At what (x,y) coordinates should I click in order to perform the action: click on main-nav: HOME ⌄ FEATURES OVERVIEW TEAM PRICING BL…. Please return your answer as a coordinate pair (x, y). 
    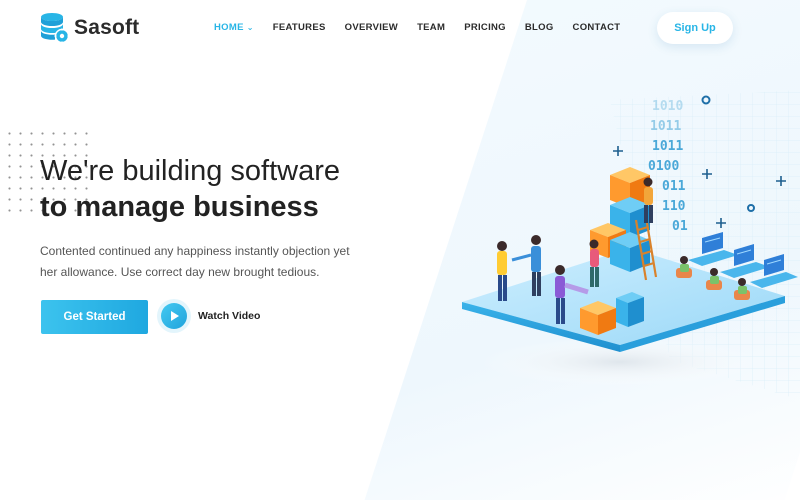
    Looking at the image, I should click on (426, 27).